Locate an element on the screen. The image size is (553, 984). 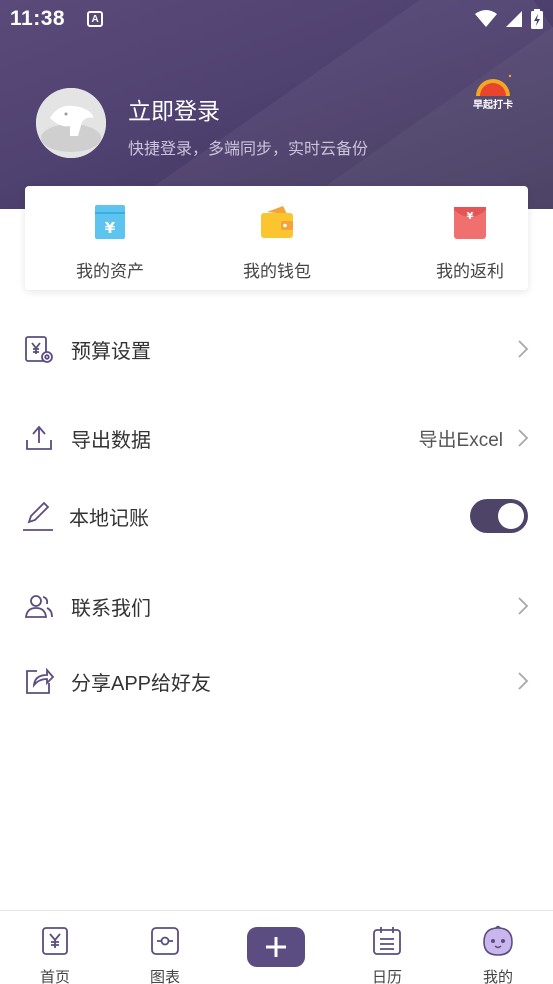
contact-us-label: 联系我们 is located at coordinates (111, 608).